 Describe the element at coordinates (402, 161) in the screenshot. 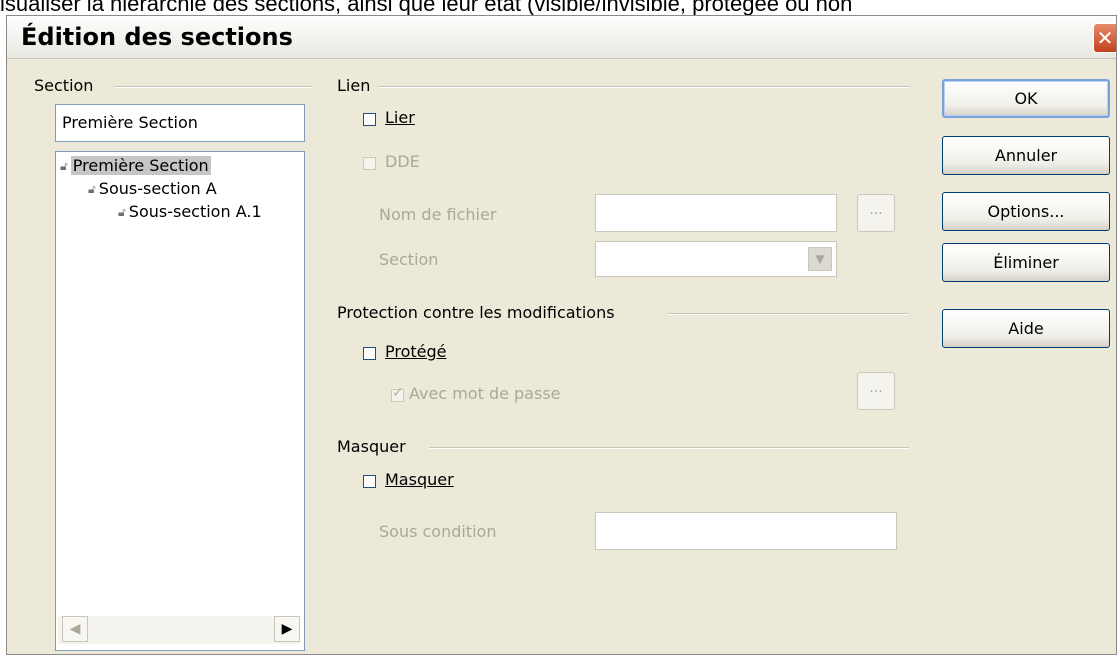

I see `dde-label: DDE` at that location.